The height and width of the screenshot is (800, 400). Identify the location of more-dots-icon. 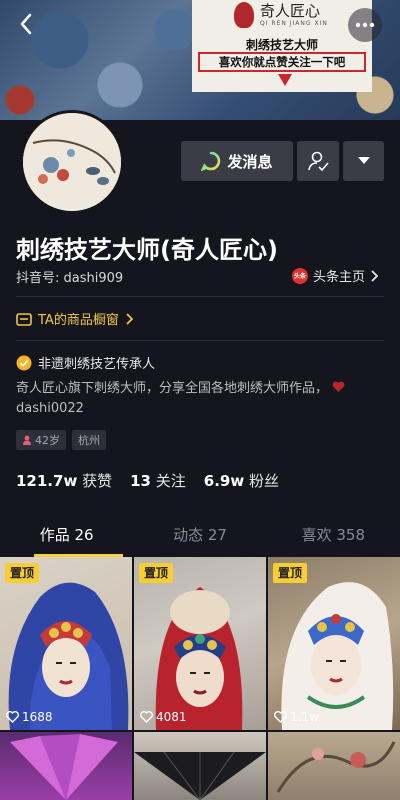
(365, 25).